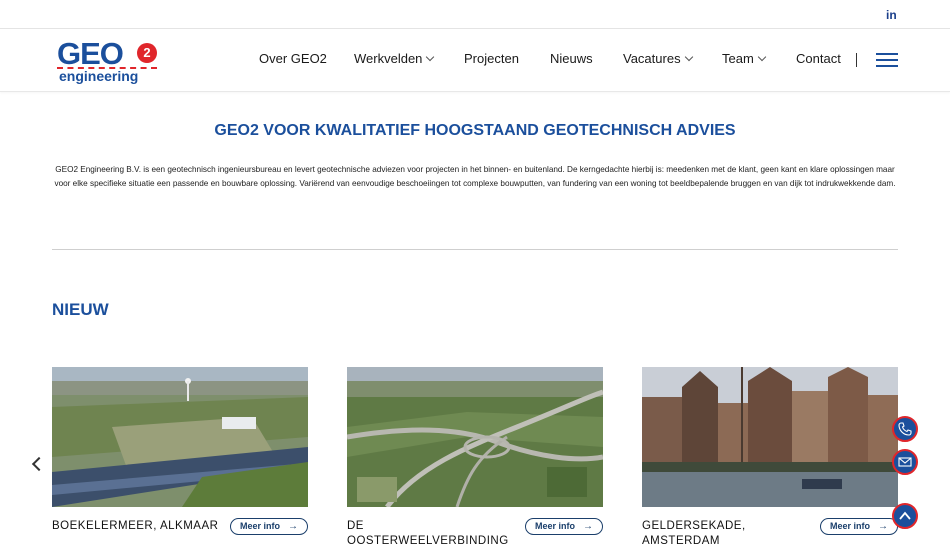  Describe the element at coordinates (729, 534) in the screenshot. I see `news-card-title: GELDERSEKADE, AMSTERDAM` at that location.